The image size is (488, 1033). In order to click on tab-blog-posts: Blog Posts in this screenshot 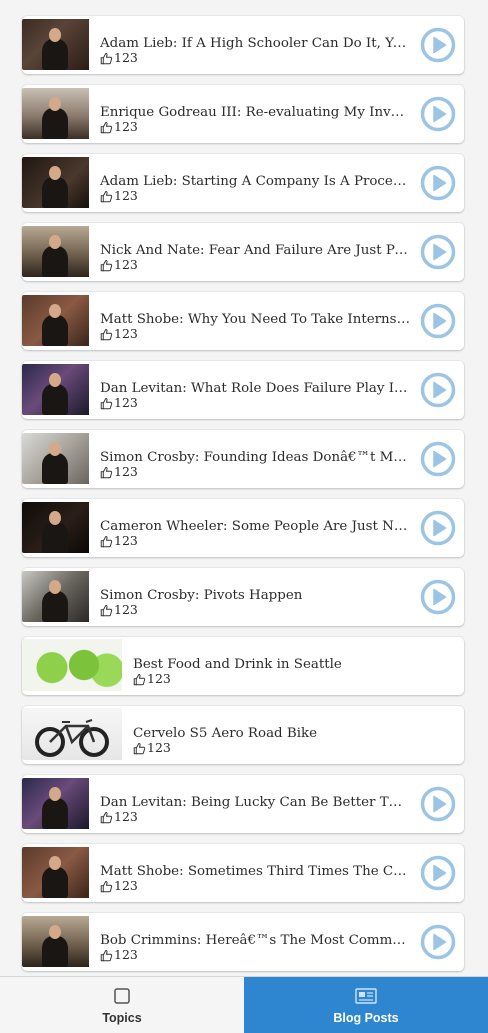, I will do `click(366, 1005)`.